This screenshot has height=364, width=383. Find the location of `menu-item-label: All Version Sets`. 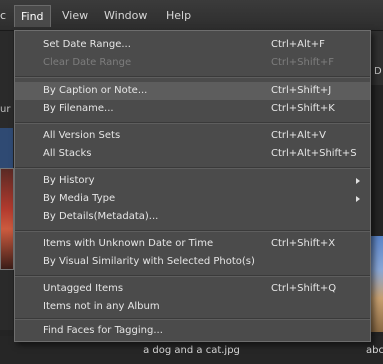

menu-item-label: All Version Sets is located at coordinates (82, 135).